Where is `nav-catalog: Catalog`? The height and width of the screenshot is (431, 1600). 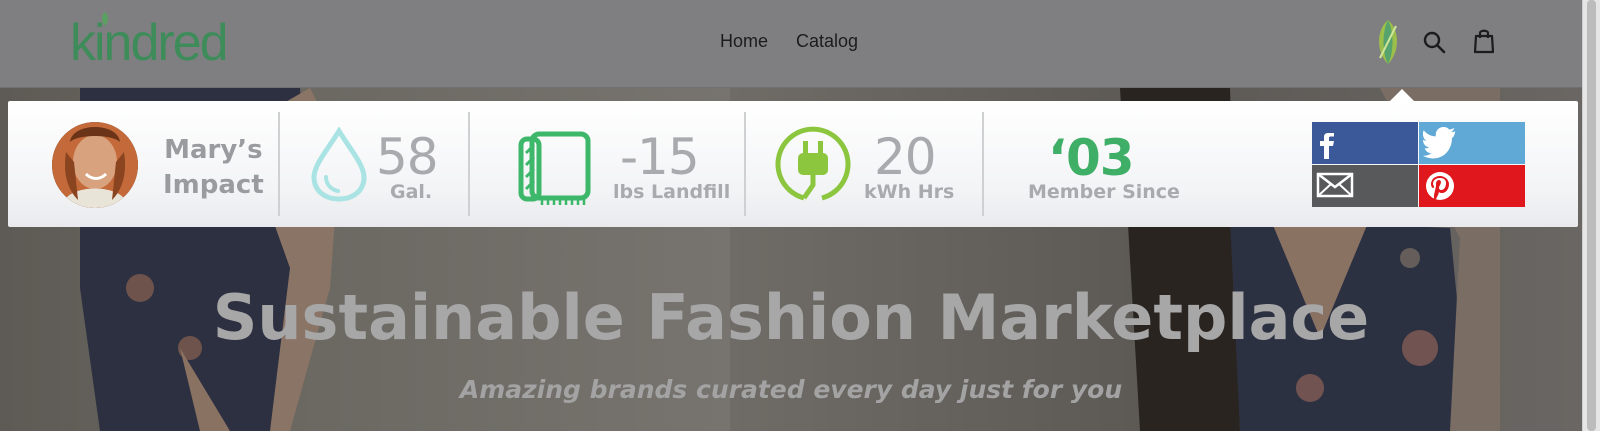 nav-catalog: Catalog is located at coordinates (827, 41).